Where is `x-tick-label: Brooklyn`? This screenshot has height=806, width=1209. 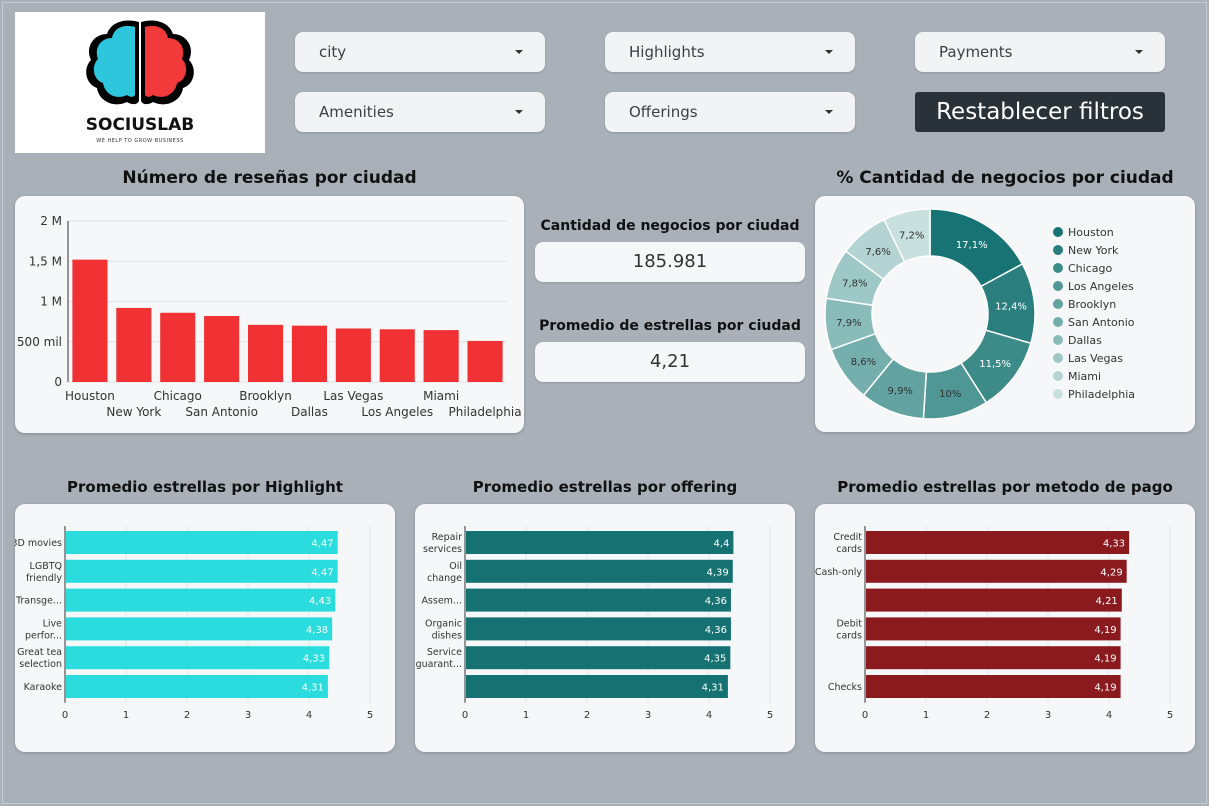 x-tick-label: Brooklyn is located at coordinates (265, 396).